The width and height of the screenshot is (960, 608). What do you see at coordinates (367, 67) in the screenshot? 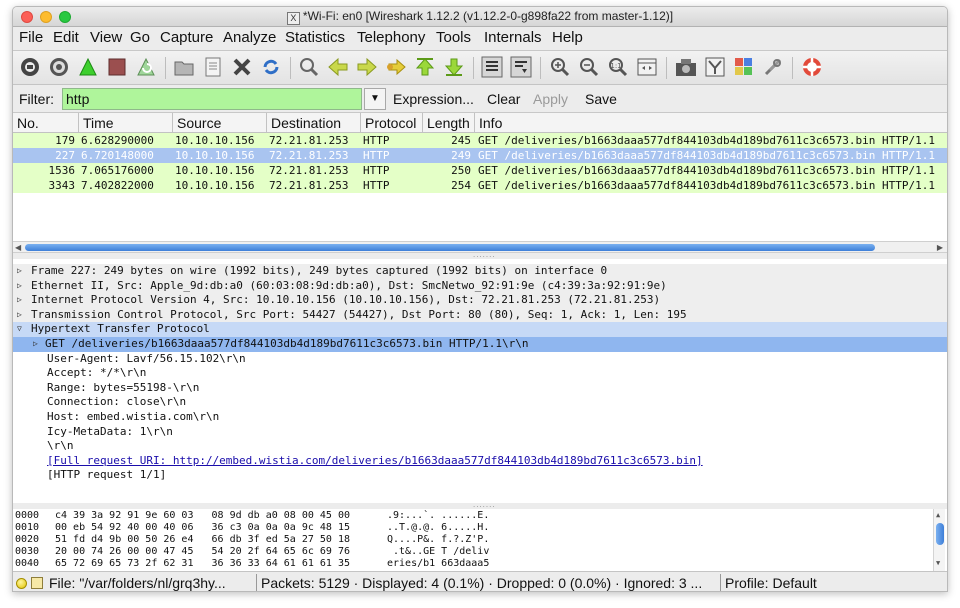
I see `go-forward-icon` at bounding box center [367, 67].